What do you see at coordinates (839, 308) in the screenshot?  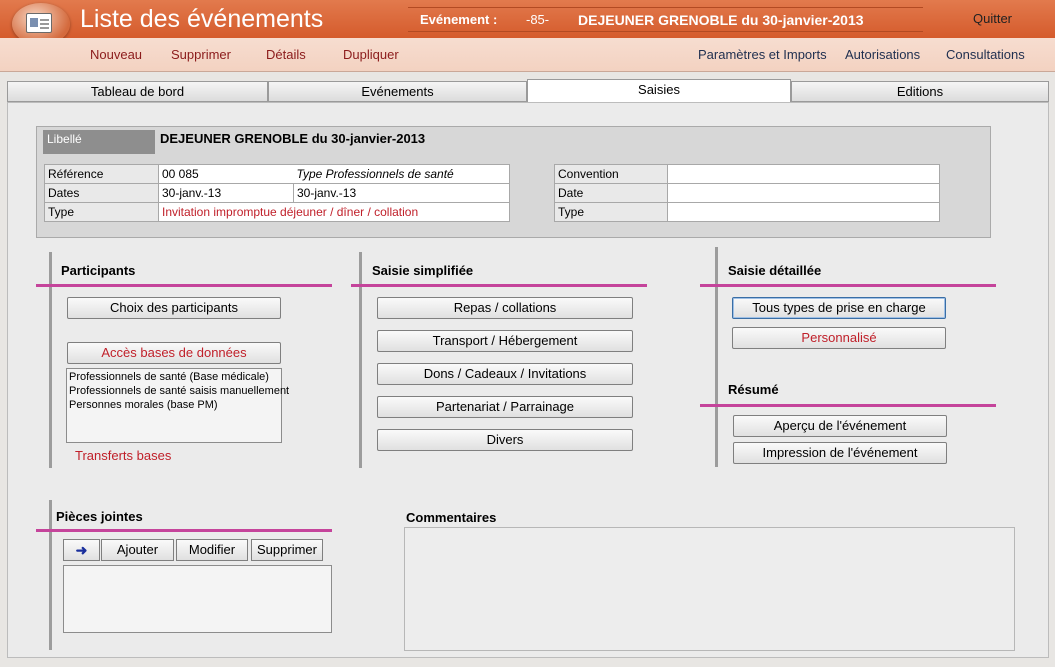 I see `all-support-types-button: Tous types de prise en charge` at bounding box center [839, 308].